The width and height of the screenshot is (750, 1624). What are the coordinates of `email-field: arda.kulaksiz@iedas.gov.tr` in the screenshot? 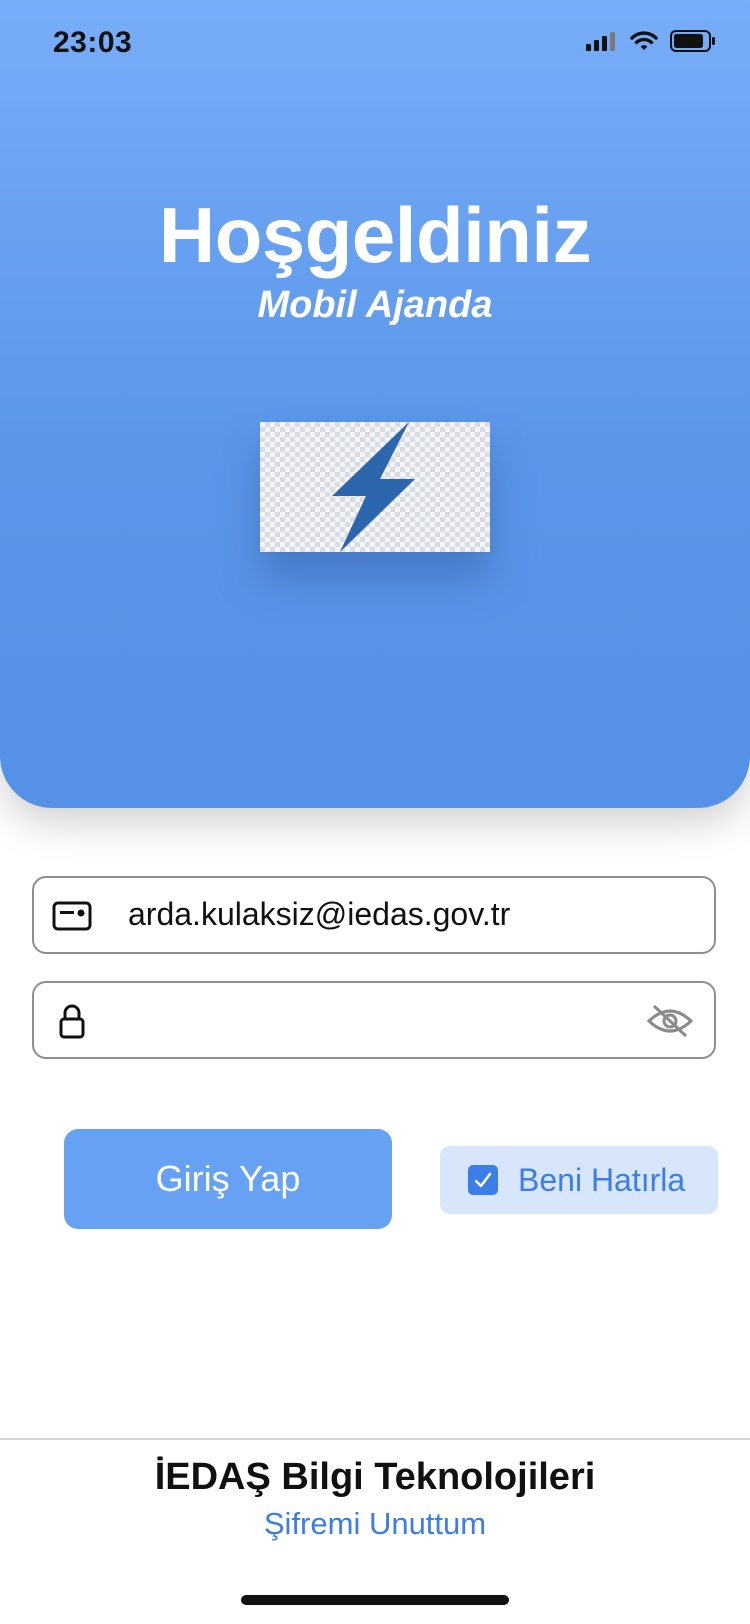 It's located at (374, 915).